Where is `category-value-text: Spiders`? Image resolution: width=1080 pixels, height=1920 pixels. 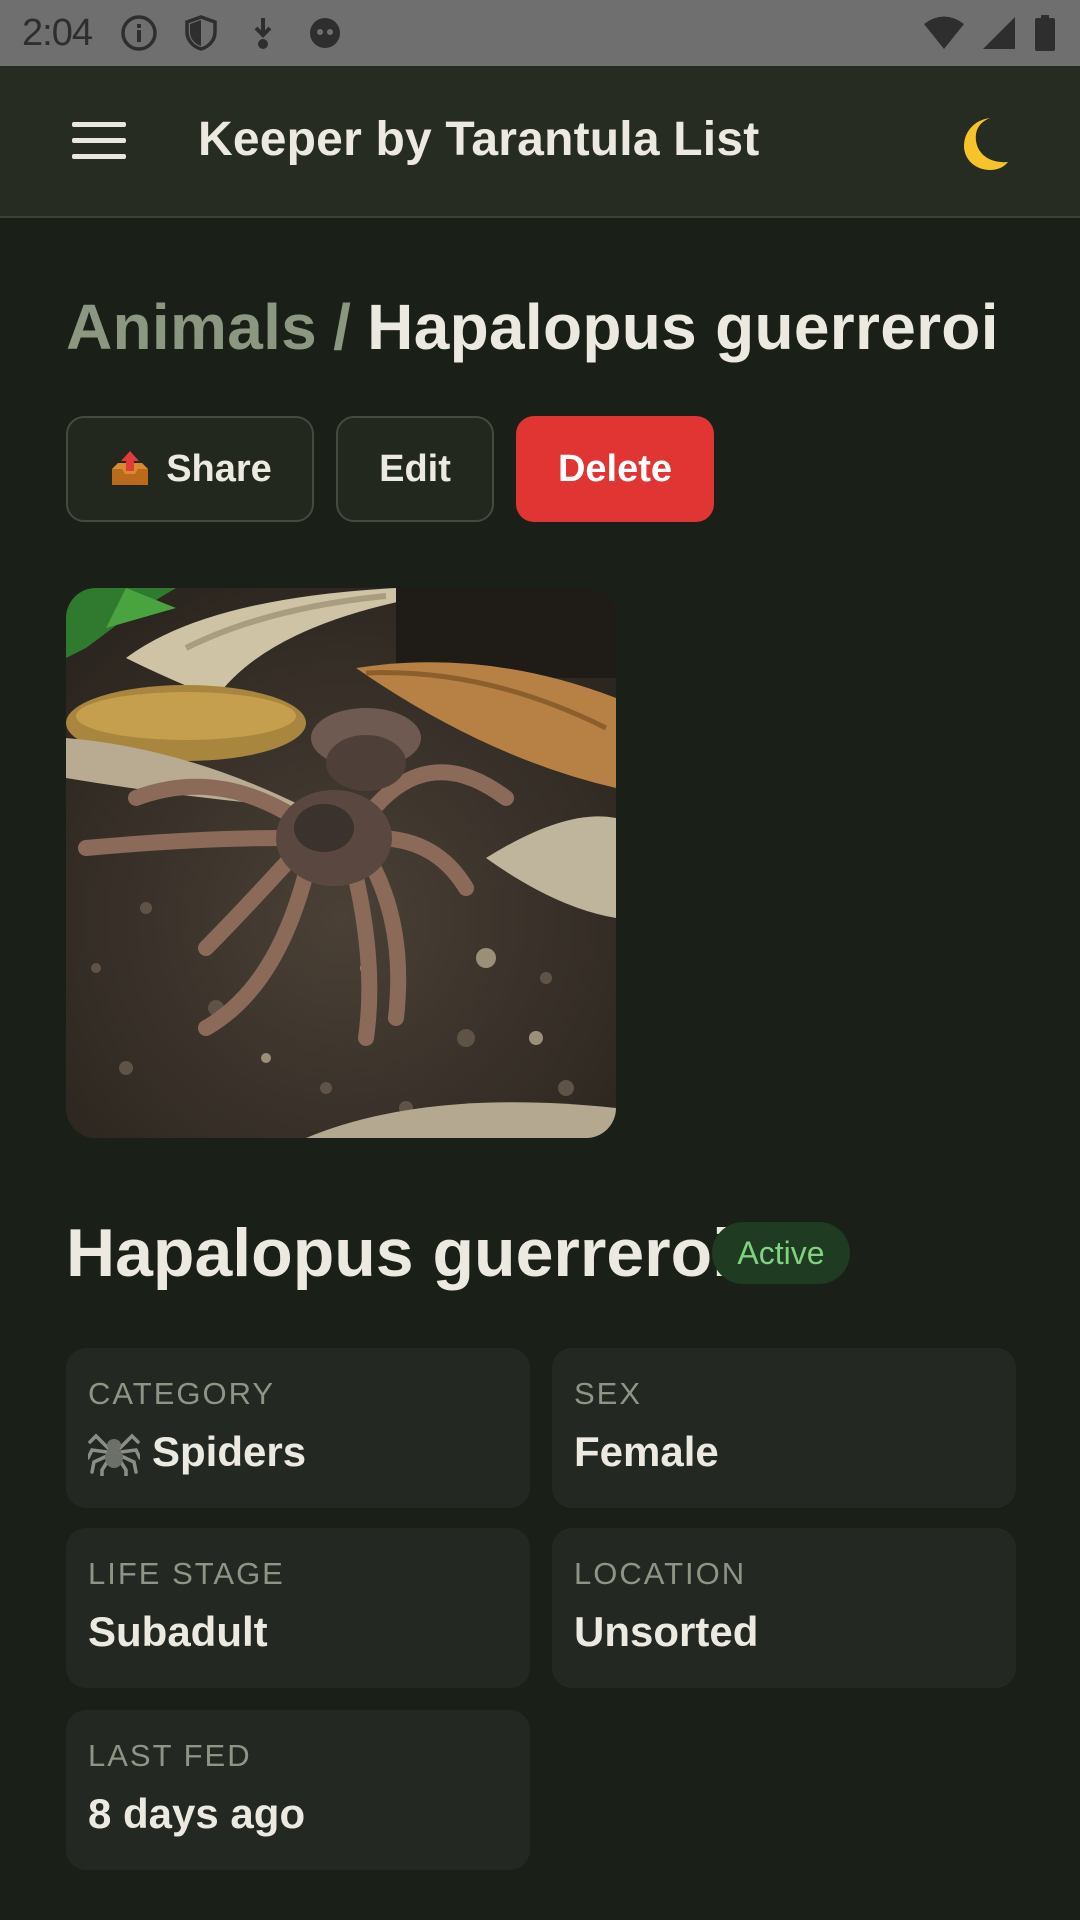 category-value-text: Spiders is located at coordinates (229, 1451).